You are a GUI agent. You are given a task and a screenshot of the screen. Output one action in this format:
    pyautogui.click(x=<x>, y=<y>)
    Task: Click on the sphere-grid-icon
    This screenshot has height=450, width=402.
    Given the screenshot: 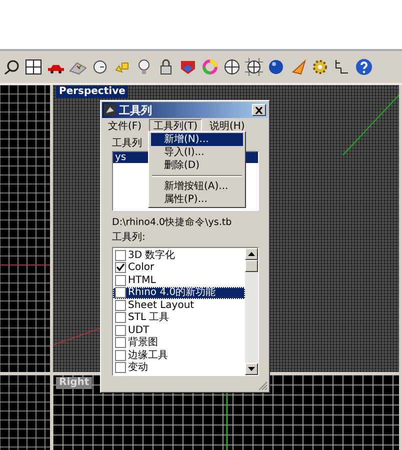 What is the action you would take?
    pyautogui.click(x=254, y=67)
    